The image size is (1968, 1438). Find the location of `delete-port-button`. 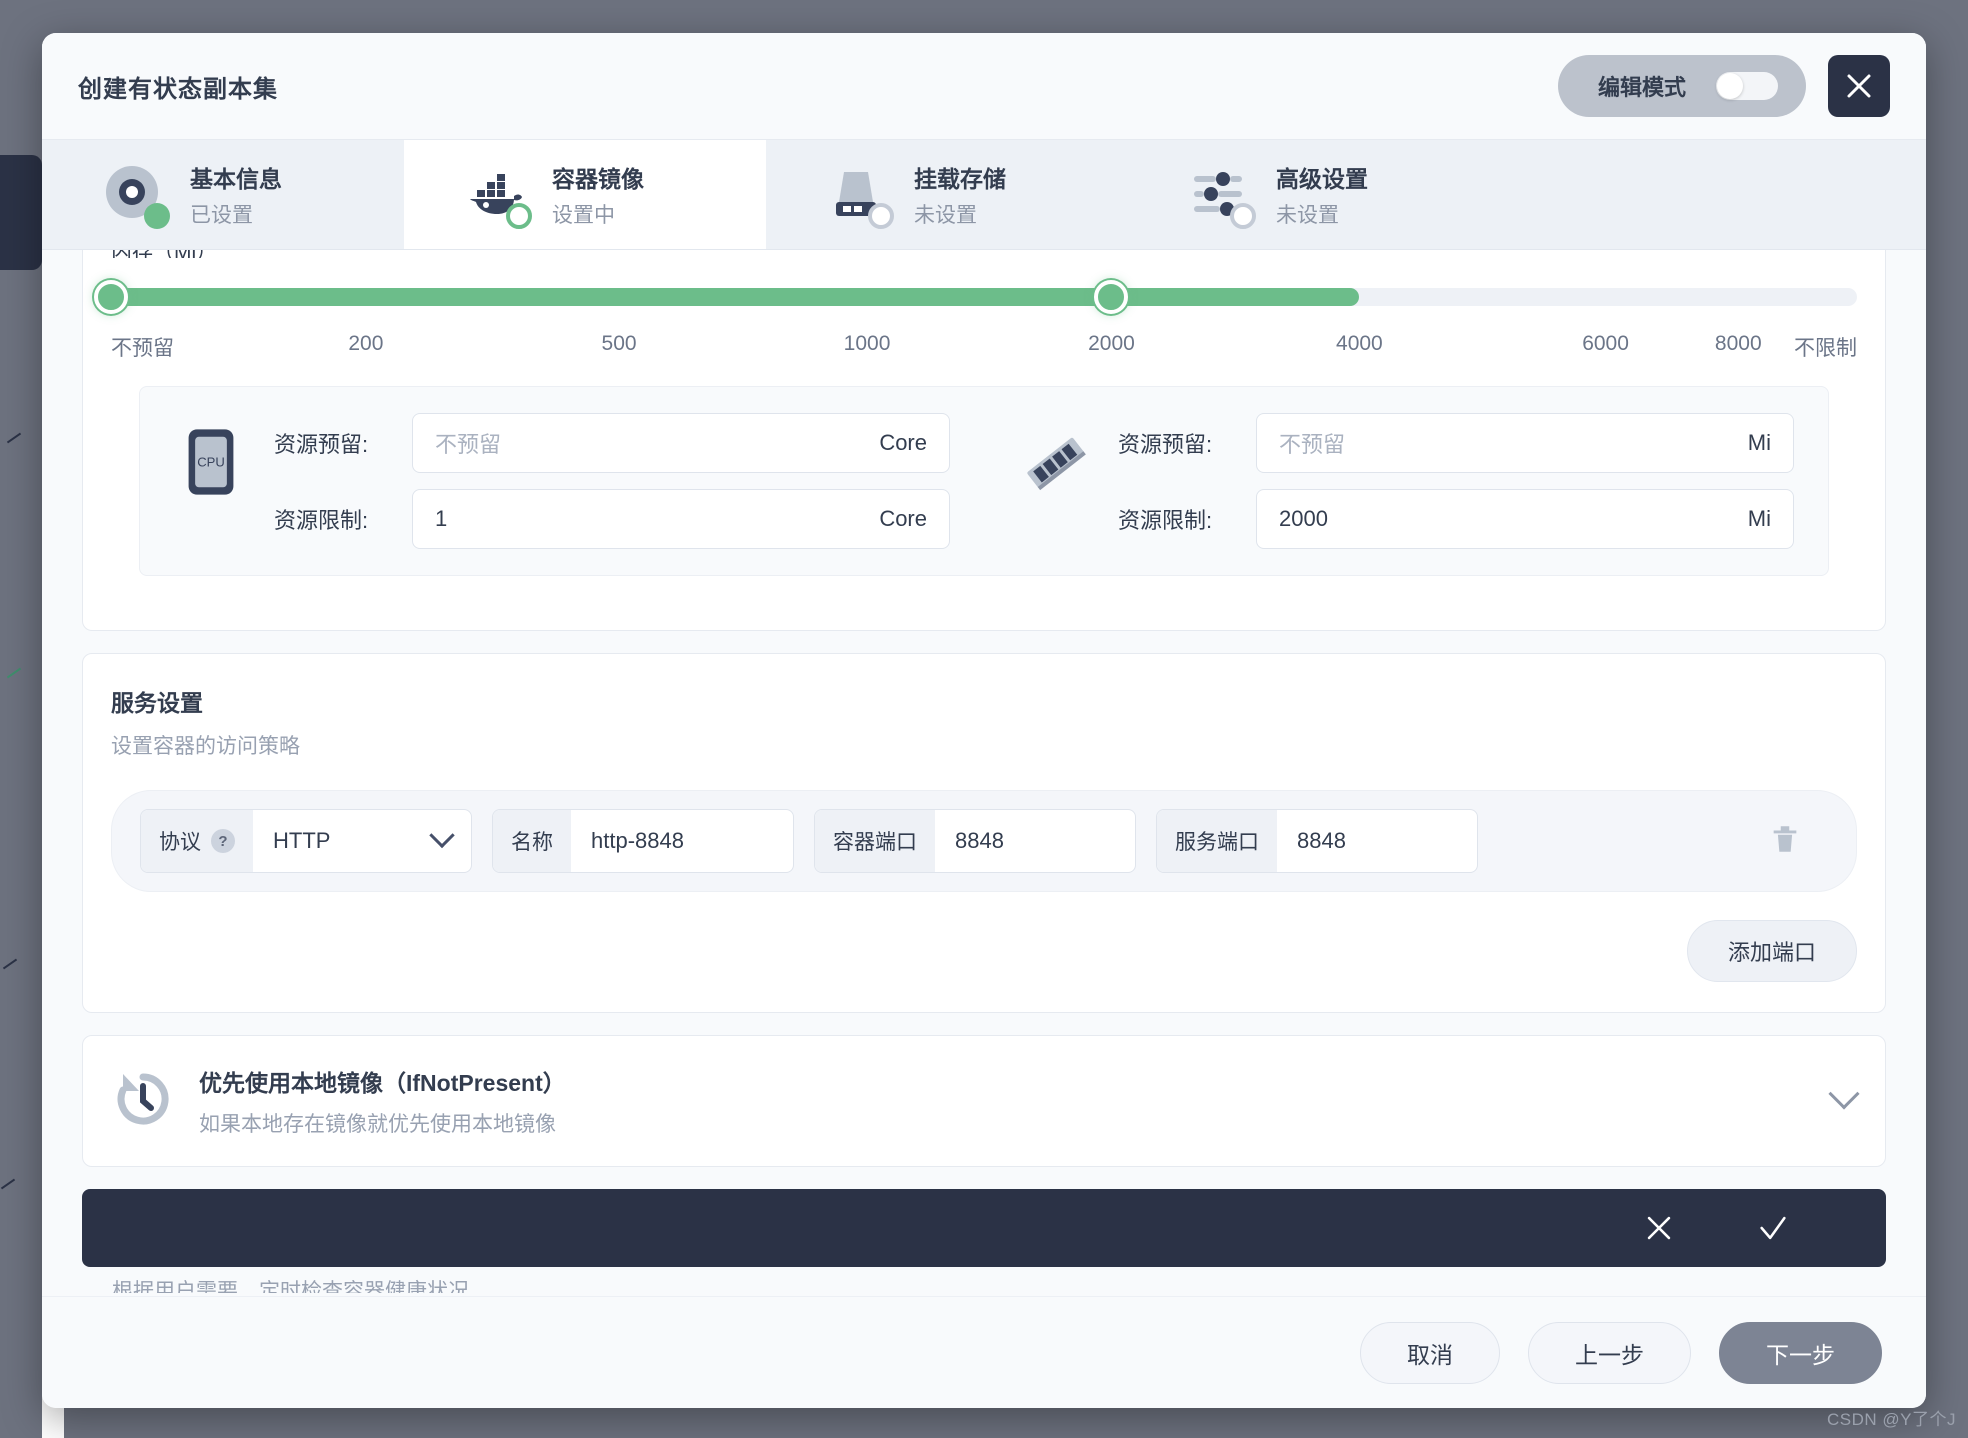

delete-port-button is located at coordinates (1788, 841).